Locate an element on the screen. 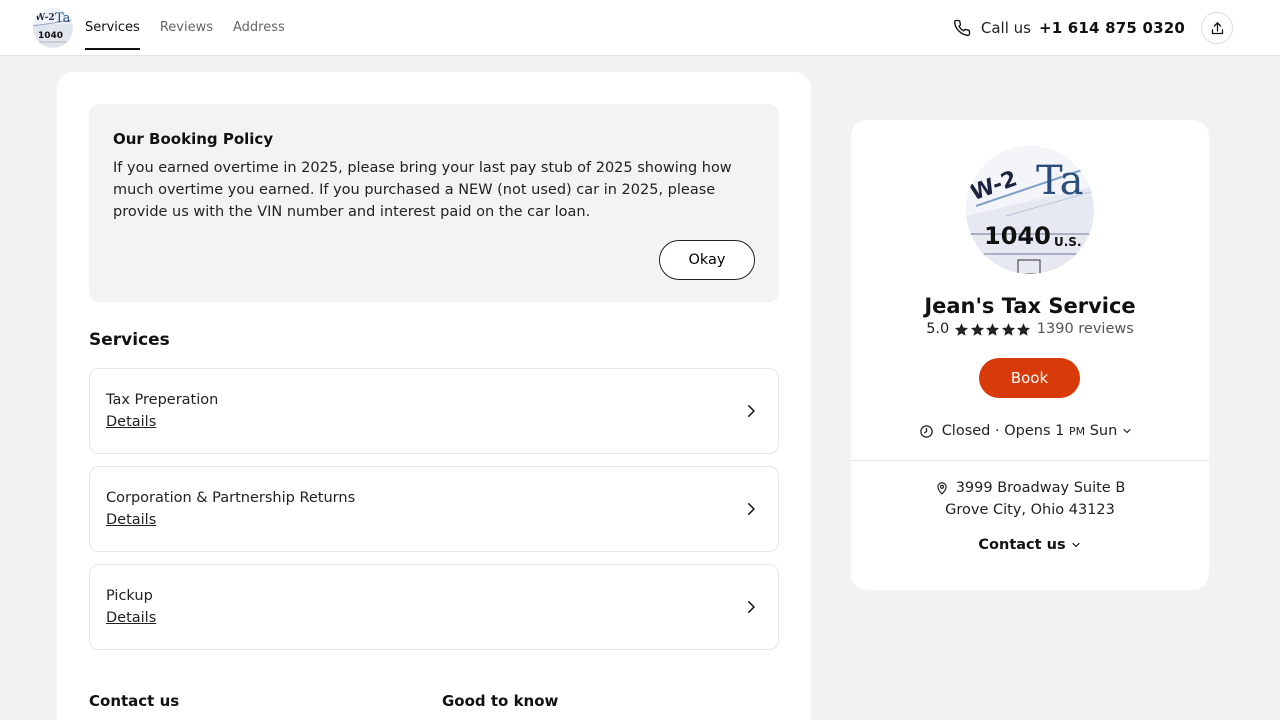  tab-reviews: Reviews is located at coordinates (186, 28).